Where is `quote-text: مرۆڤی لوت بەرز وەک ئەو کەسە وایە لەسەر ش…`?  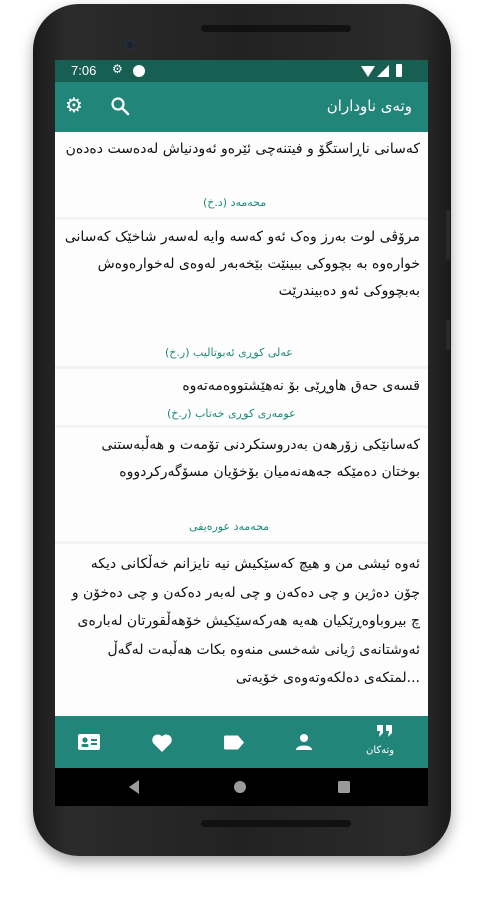
quote-text: مرۆڤی لوت بەرز وەک ئەو کەسە وایە لەسەر ش… is located at coordinates (242, 264).